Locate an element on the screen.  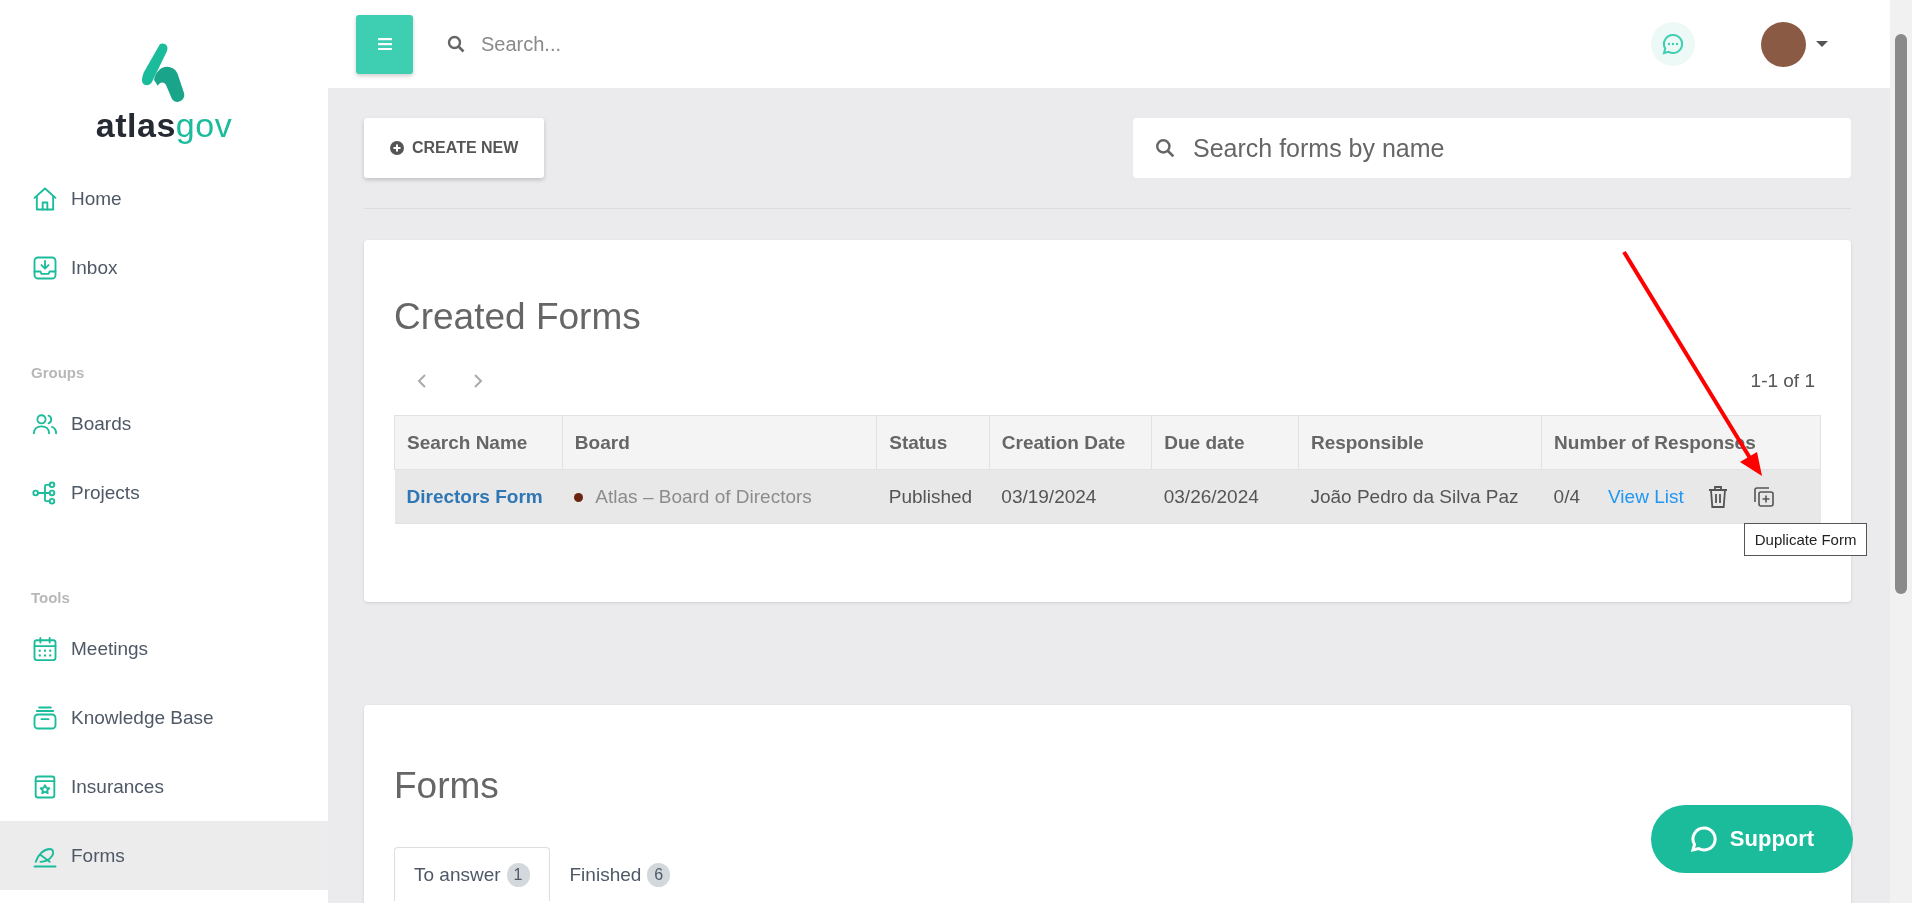
sidebar-item: Inbox is located at coordinates (164, 267).